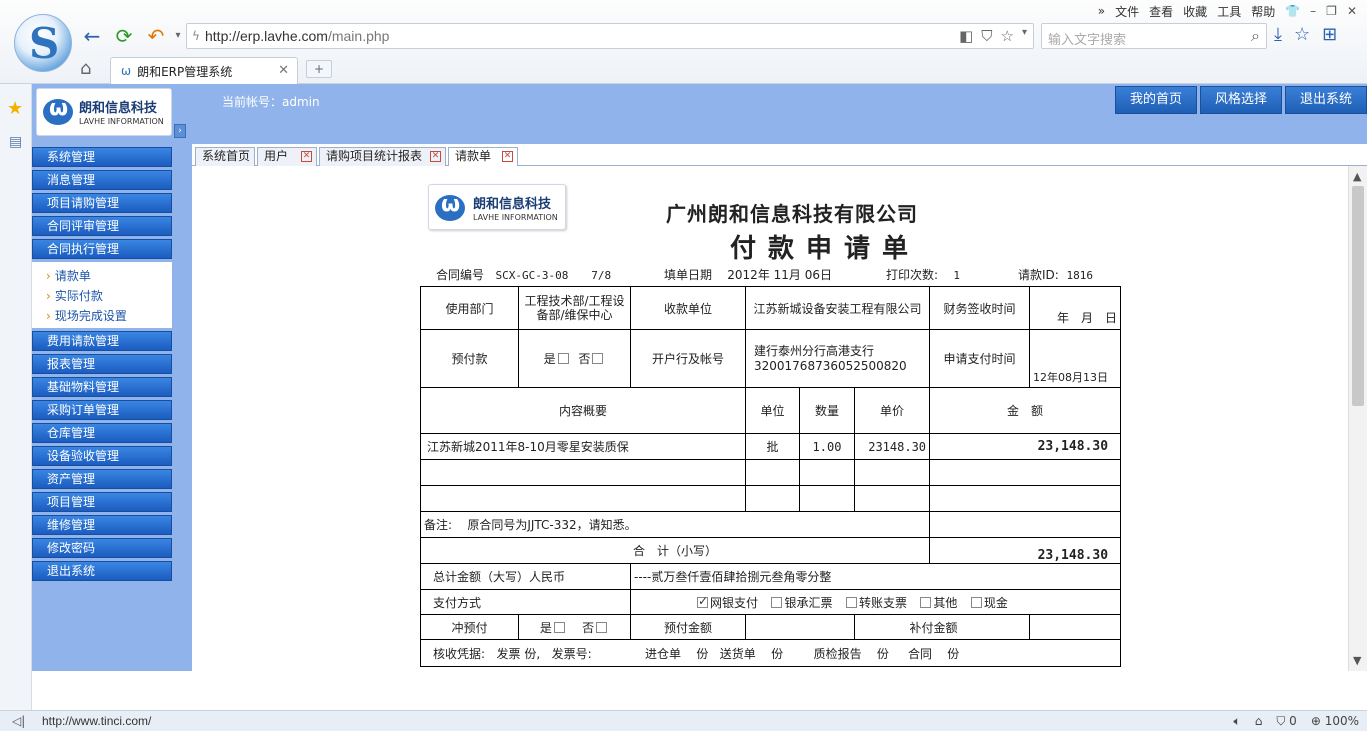 The height and width of the screenshot is (731, 1367). I want to click on menu-file: 文件, so click(1127, 11).